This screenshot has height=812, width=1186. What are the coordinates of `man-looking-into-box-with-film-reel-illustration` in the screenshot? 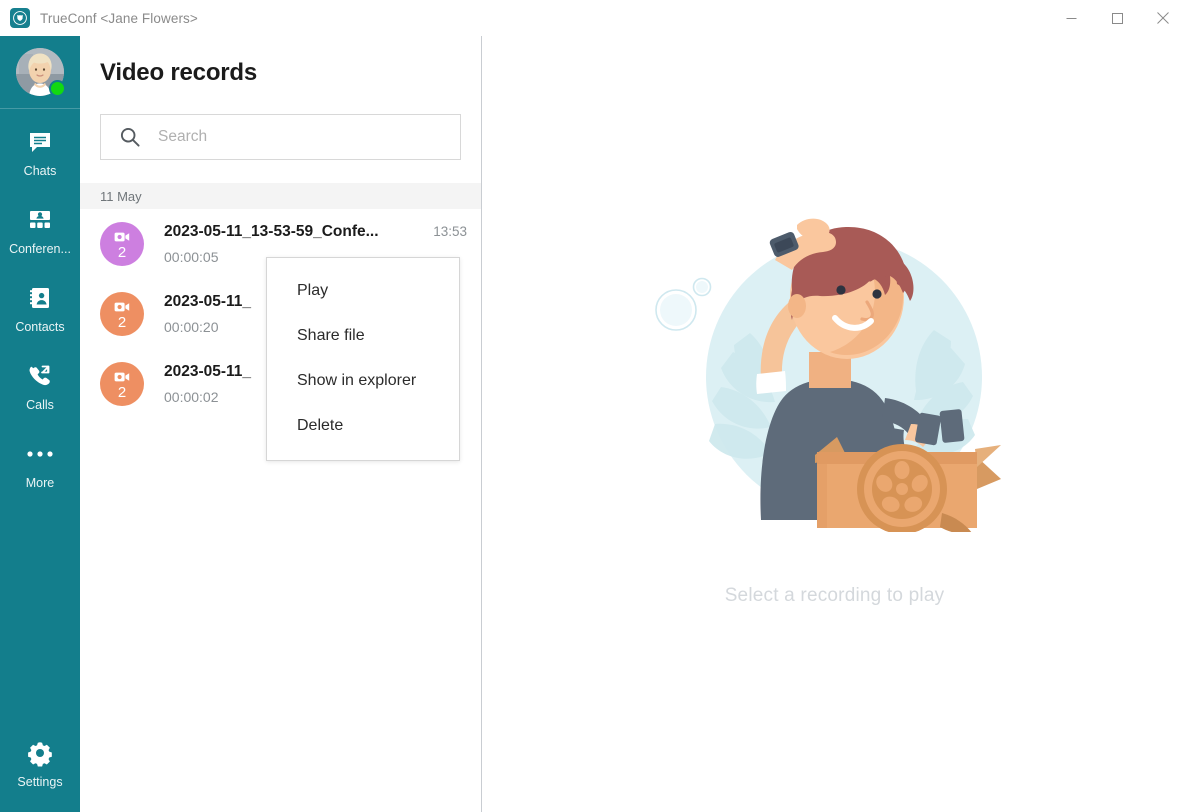 It's located at (835, 369).